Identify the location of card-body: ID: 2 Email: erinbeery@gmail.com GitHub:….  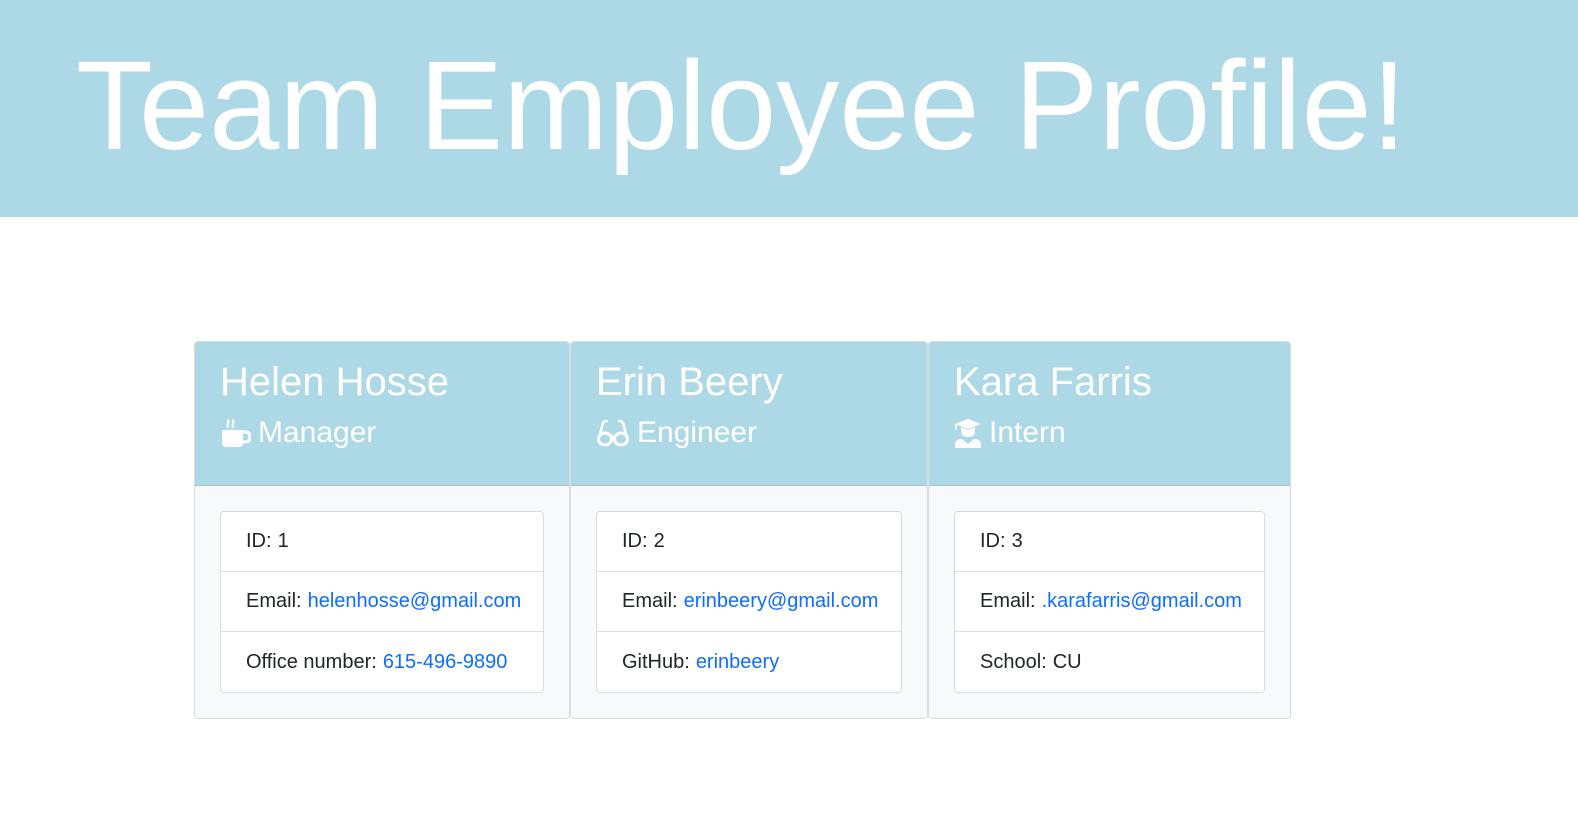
(749, 602).